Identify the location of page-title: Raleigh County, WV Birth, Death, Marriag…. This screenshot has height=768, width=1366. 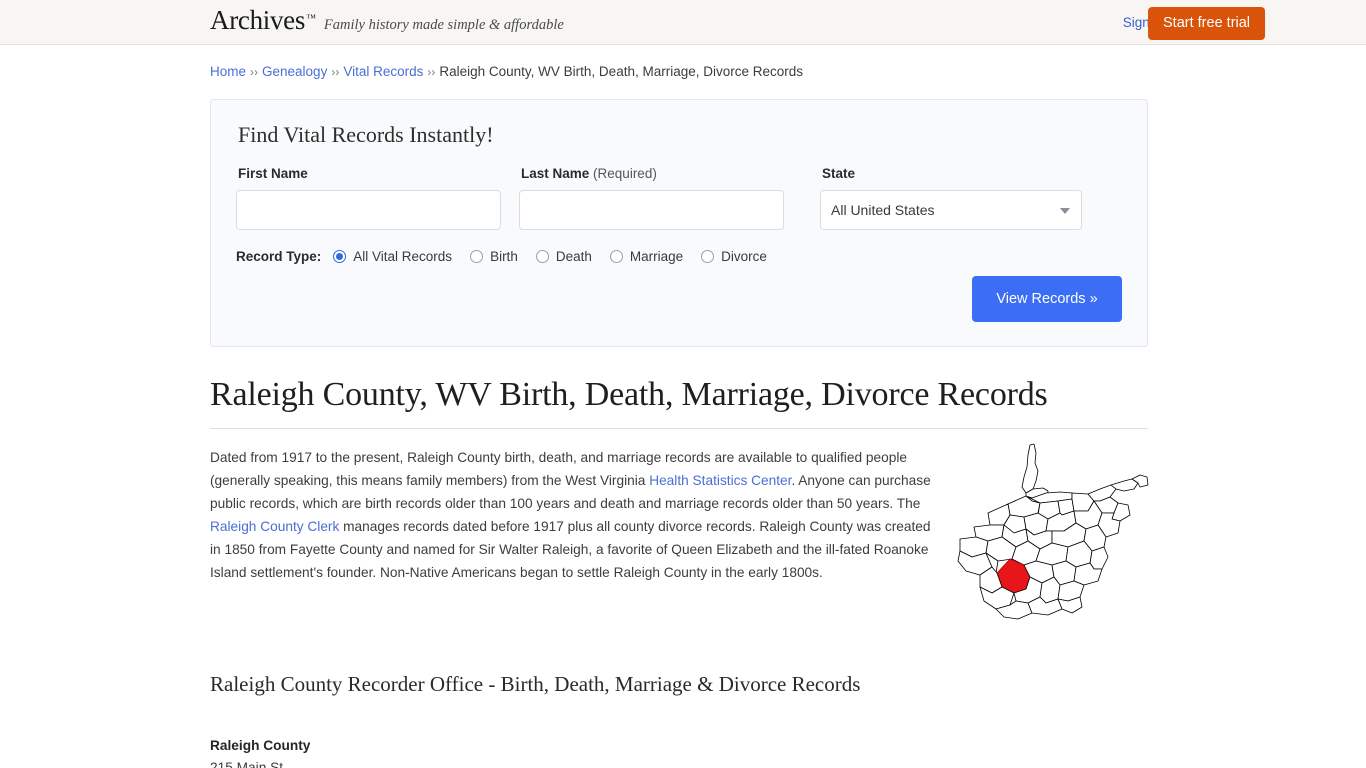
(629, 394).